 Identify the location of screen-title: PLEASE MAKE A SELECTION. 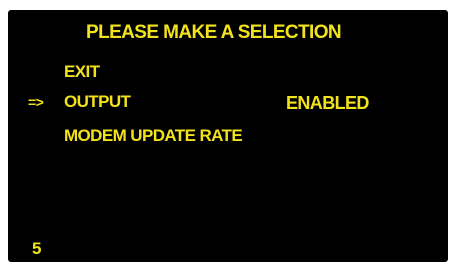
(214, 32).